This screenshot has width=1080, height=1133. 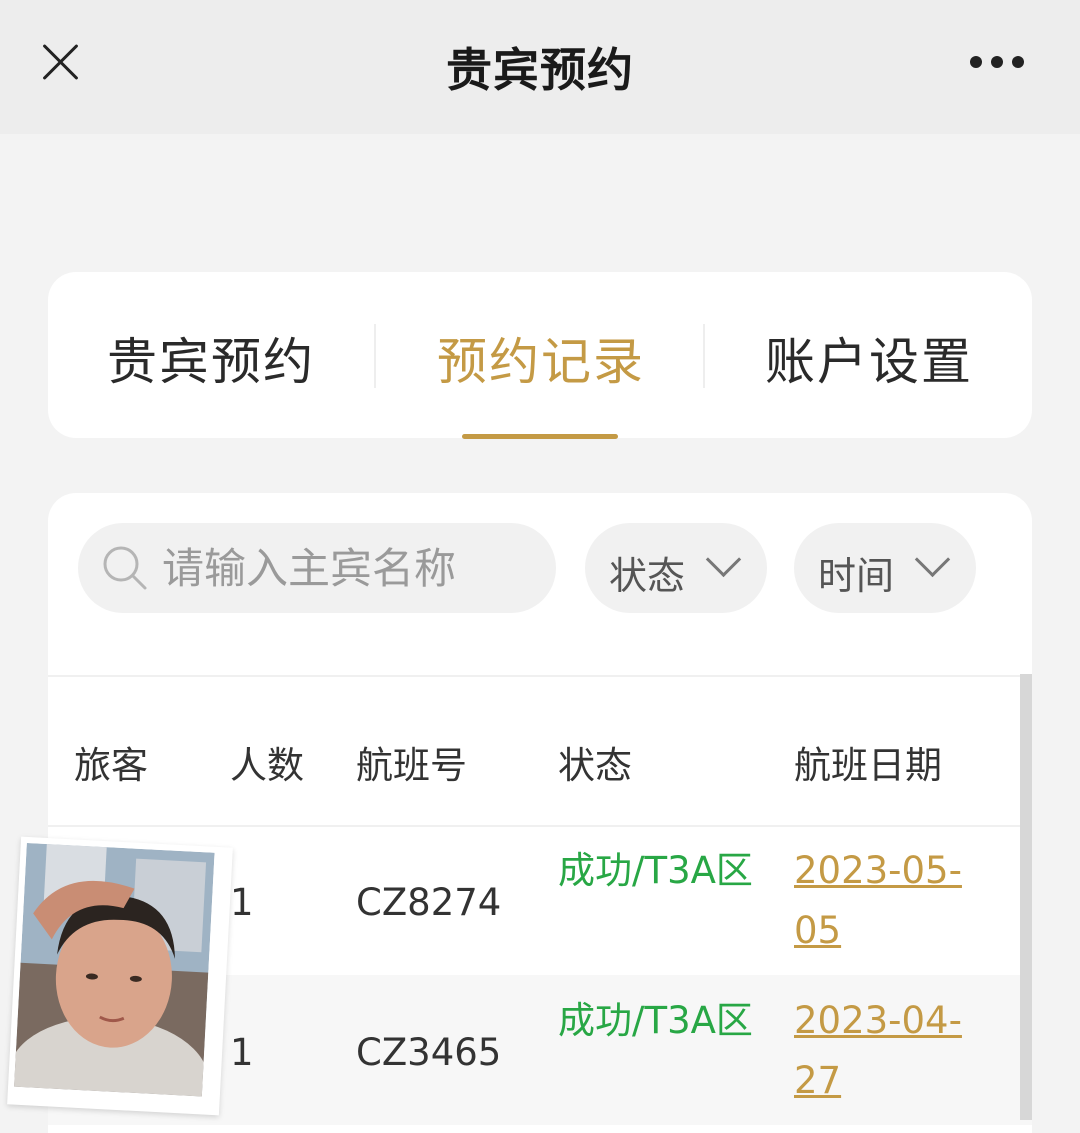 I want to click on tab-account-settings: 账户设置, so click(x=869, y=357).